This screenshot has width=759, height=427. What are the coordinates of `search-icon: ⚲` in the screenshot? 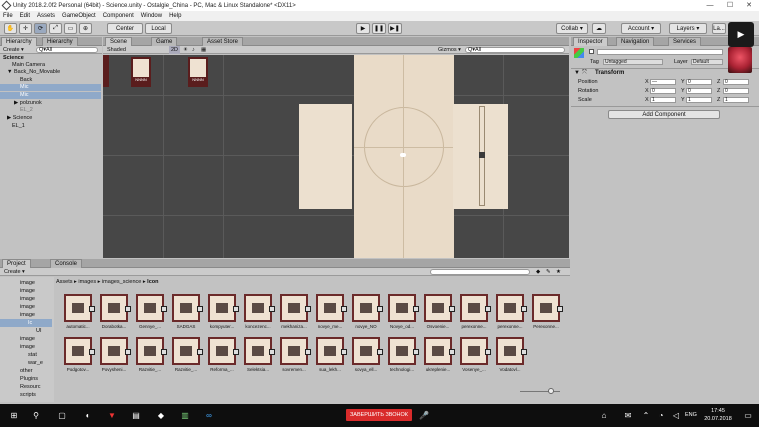 It's located at (36, 415).